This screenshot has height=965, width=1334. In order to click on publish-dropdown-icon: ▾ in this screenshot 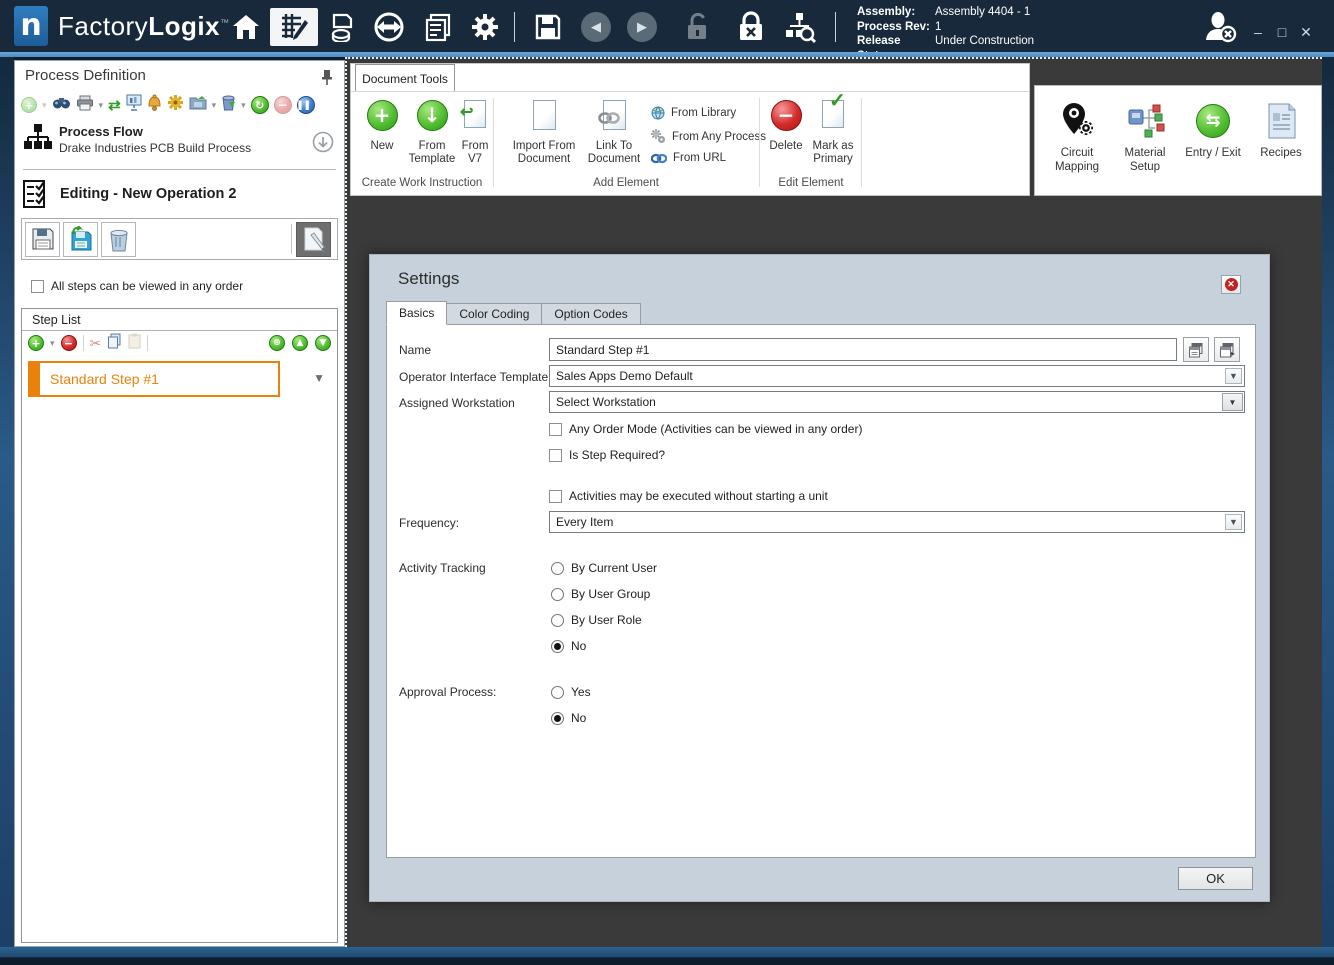, I will do `click(214, 105)`.